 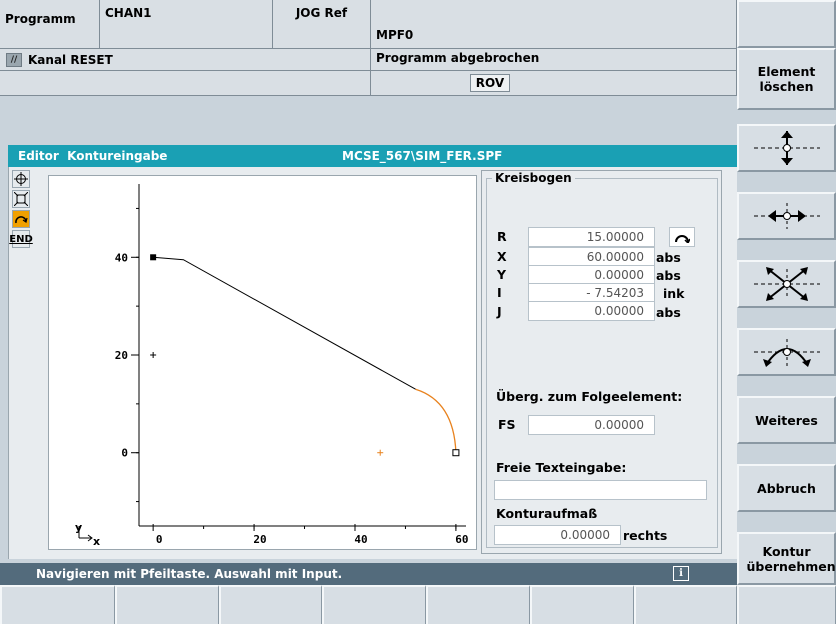 What do you see at coordinates (533, 178) in the screenshot?
I see `form-group-title: Kreisbogen` at bounding box center [533, 178].